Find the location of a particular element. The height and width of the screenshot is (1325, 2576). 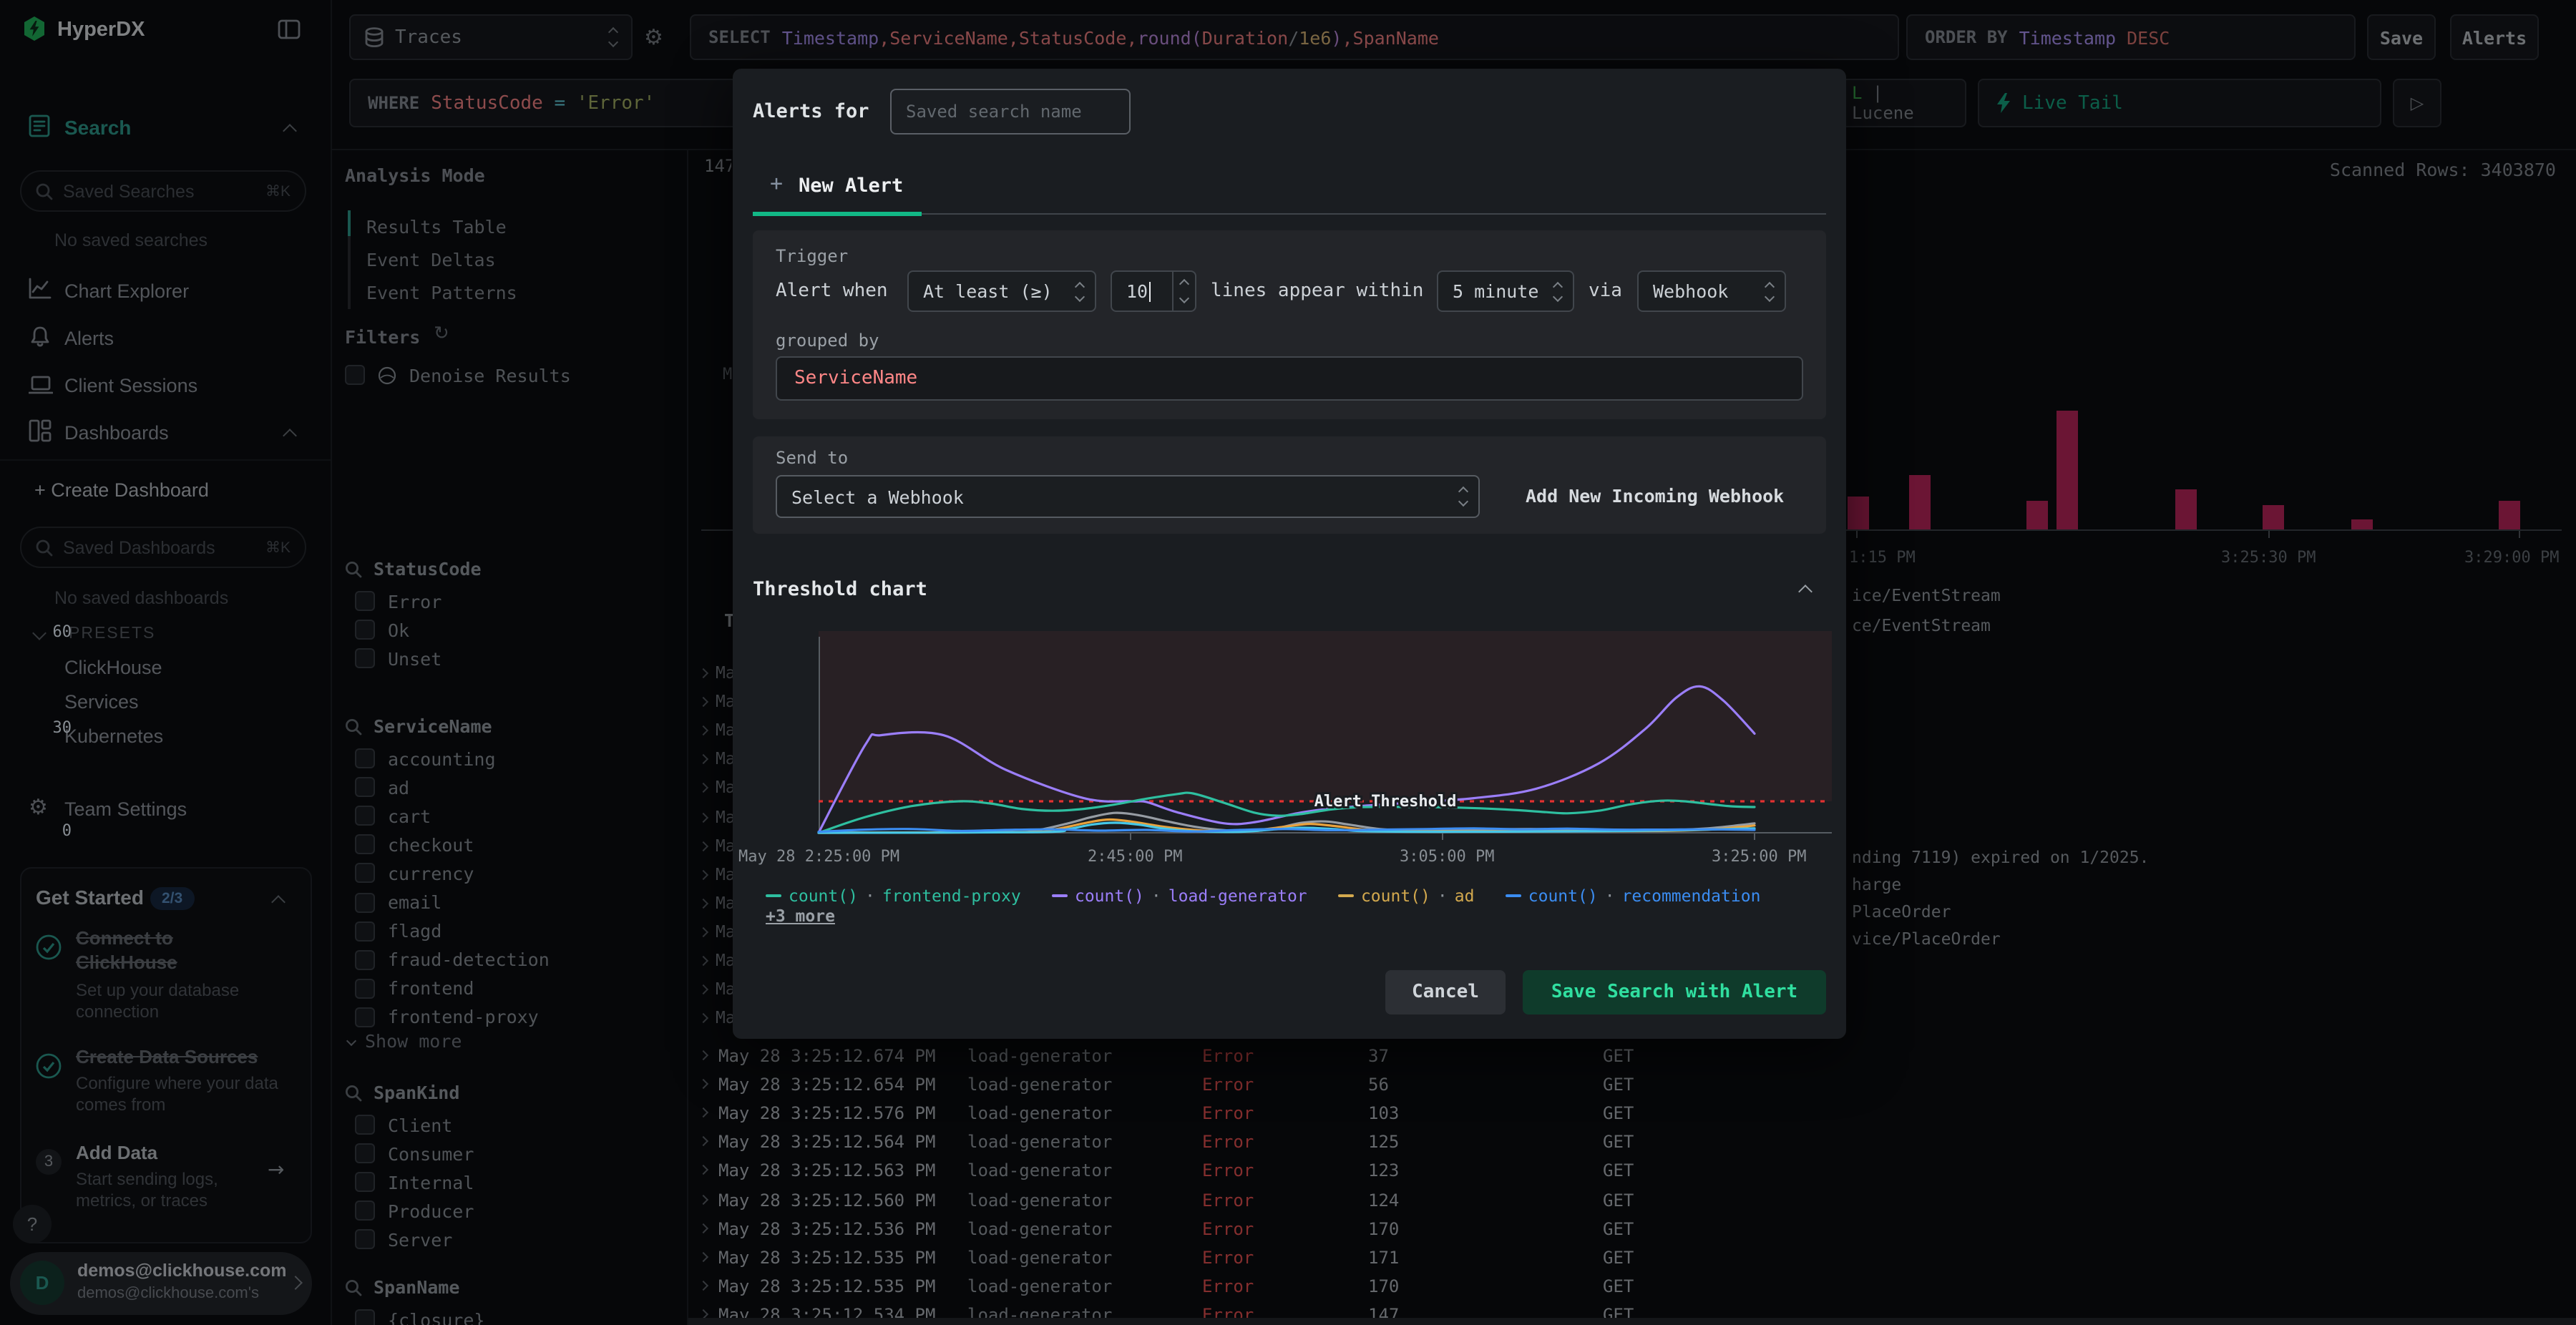

modal-title: Alerts for is located at coordinates (811, 111).